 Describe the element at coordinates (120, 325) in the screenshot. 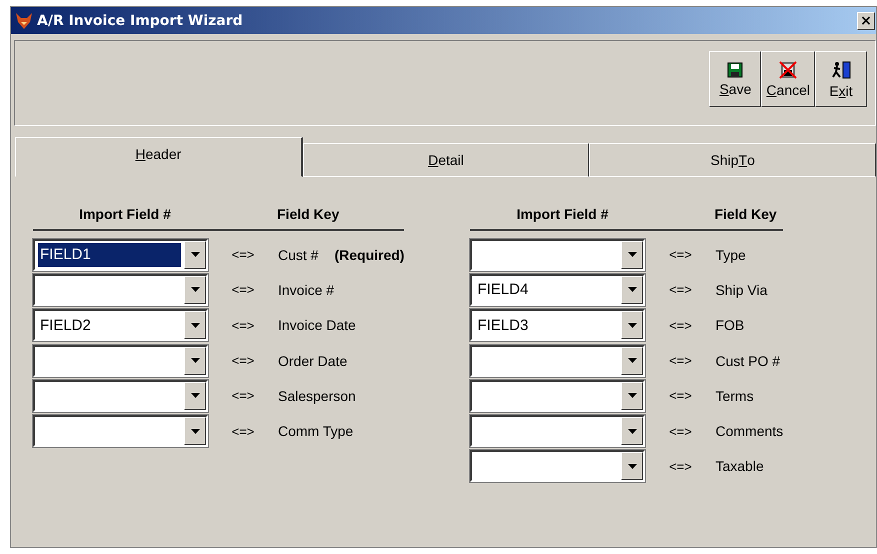

I see `dropdown-field: FIELD2` at that location.